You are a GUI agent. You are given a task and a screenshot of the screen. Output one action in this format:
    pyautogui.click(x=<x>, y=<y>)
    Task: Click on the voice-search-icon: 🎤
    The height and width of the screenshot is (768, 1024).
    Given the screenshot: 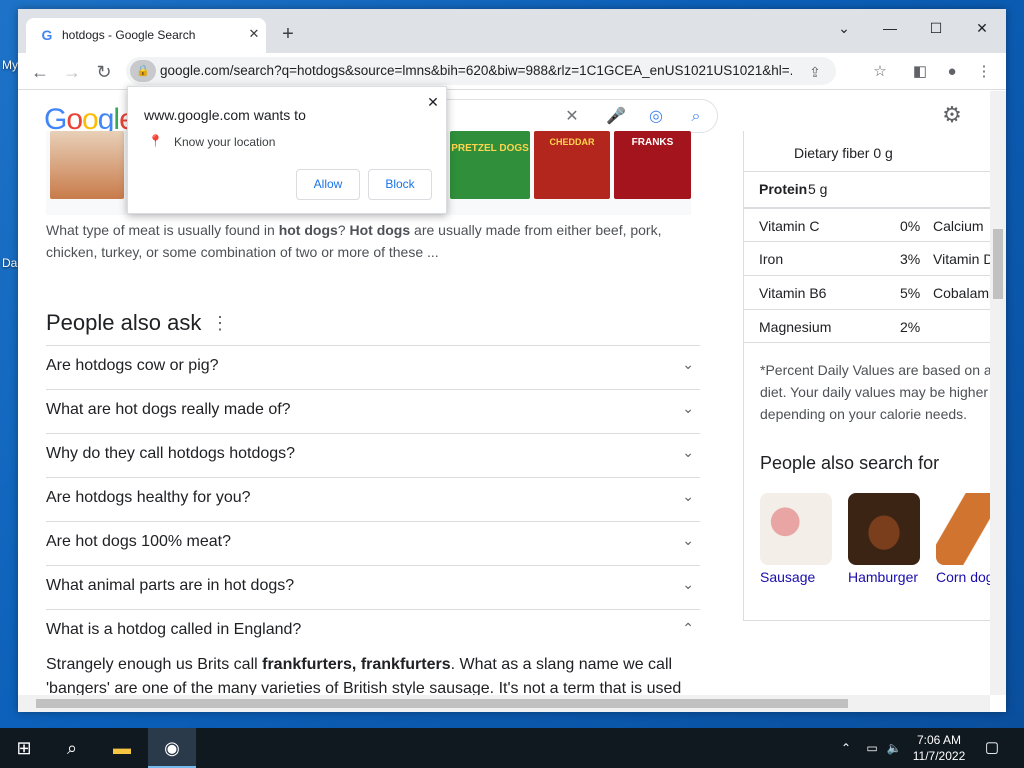 What is the action you would take?
    pyautogui.click(x=616, y=117)
    